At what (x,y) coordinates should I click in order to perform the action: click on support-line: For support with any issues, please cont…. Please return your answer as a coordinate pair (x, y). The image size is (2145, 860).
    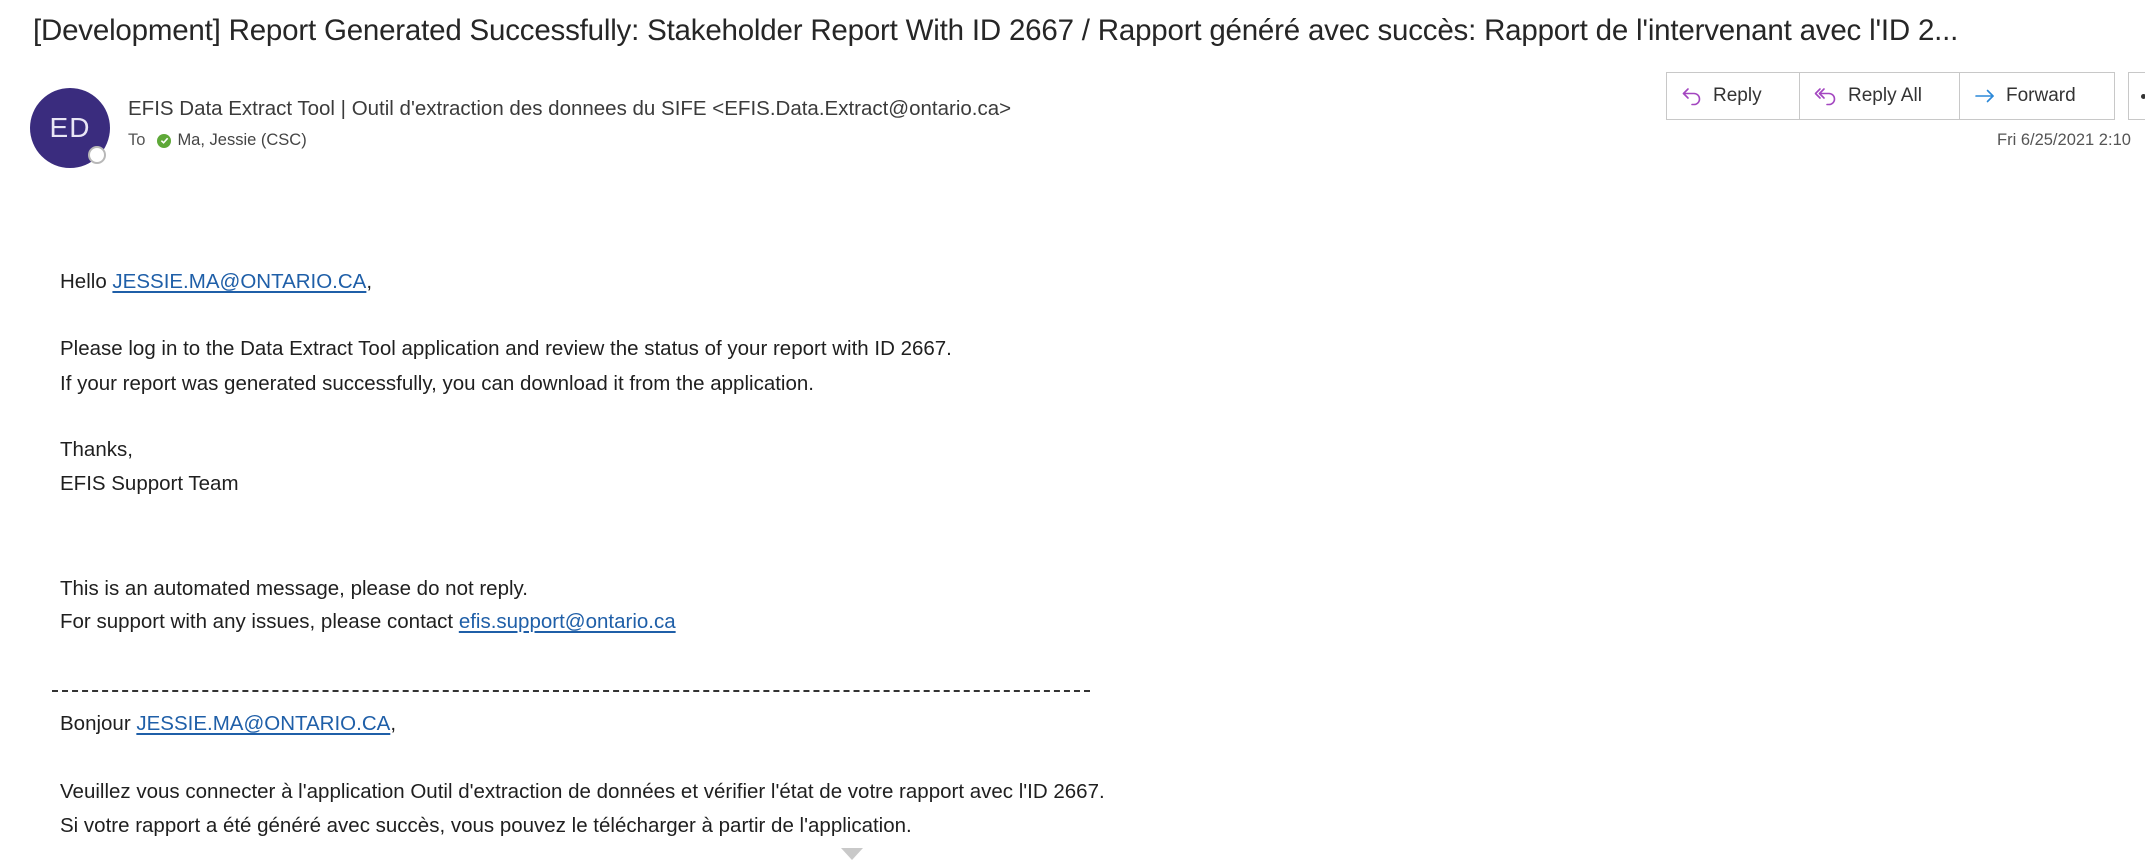
    Looking at the image, I should click on (368, 622).